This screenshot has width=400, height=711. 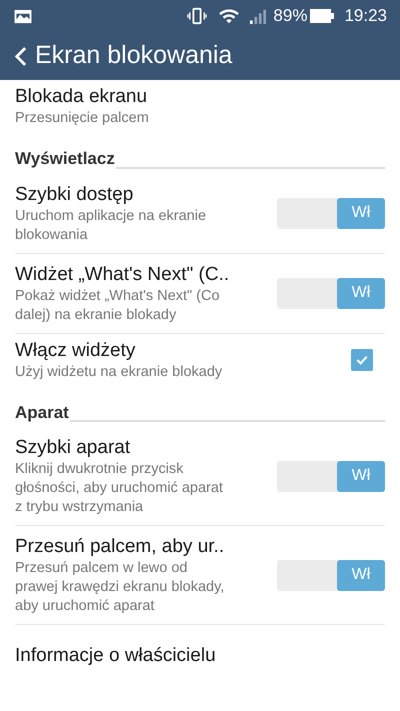 I want to click on item-summary: Pokaż widżet „What's Next" (Co dalej) na ekranie blokady, so click(x=118, y=305).